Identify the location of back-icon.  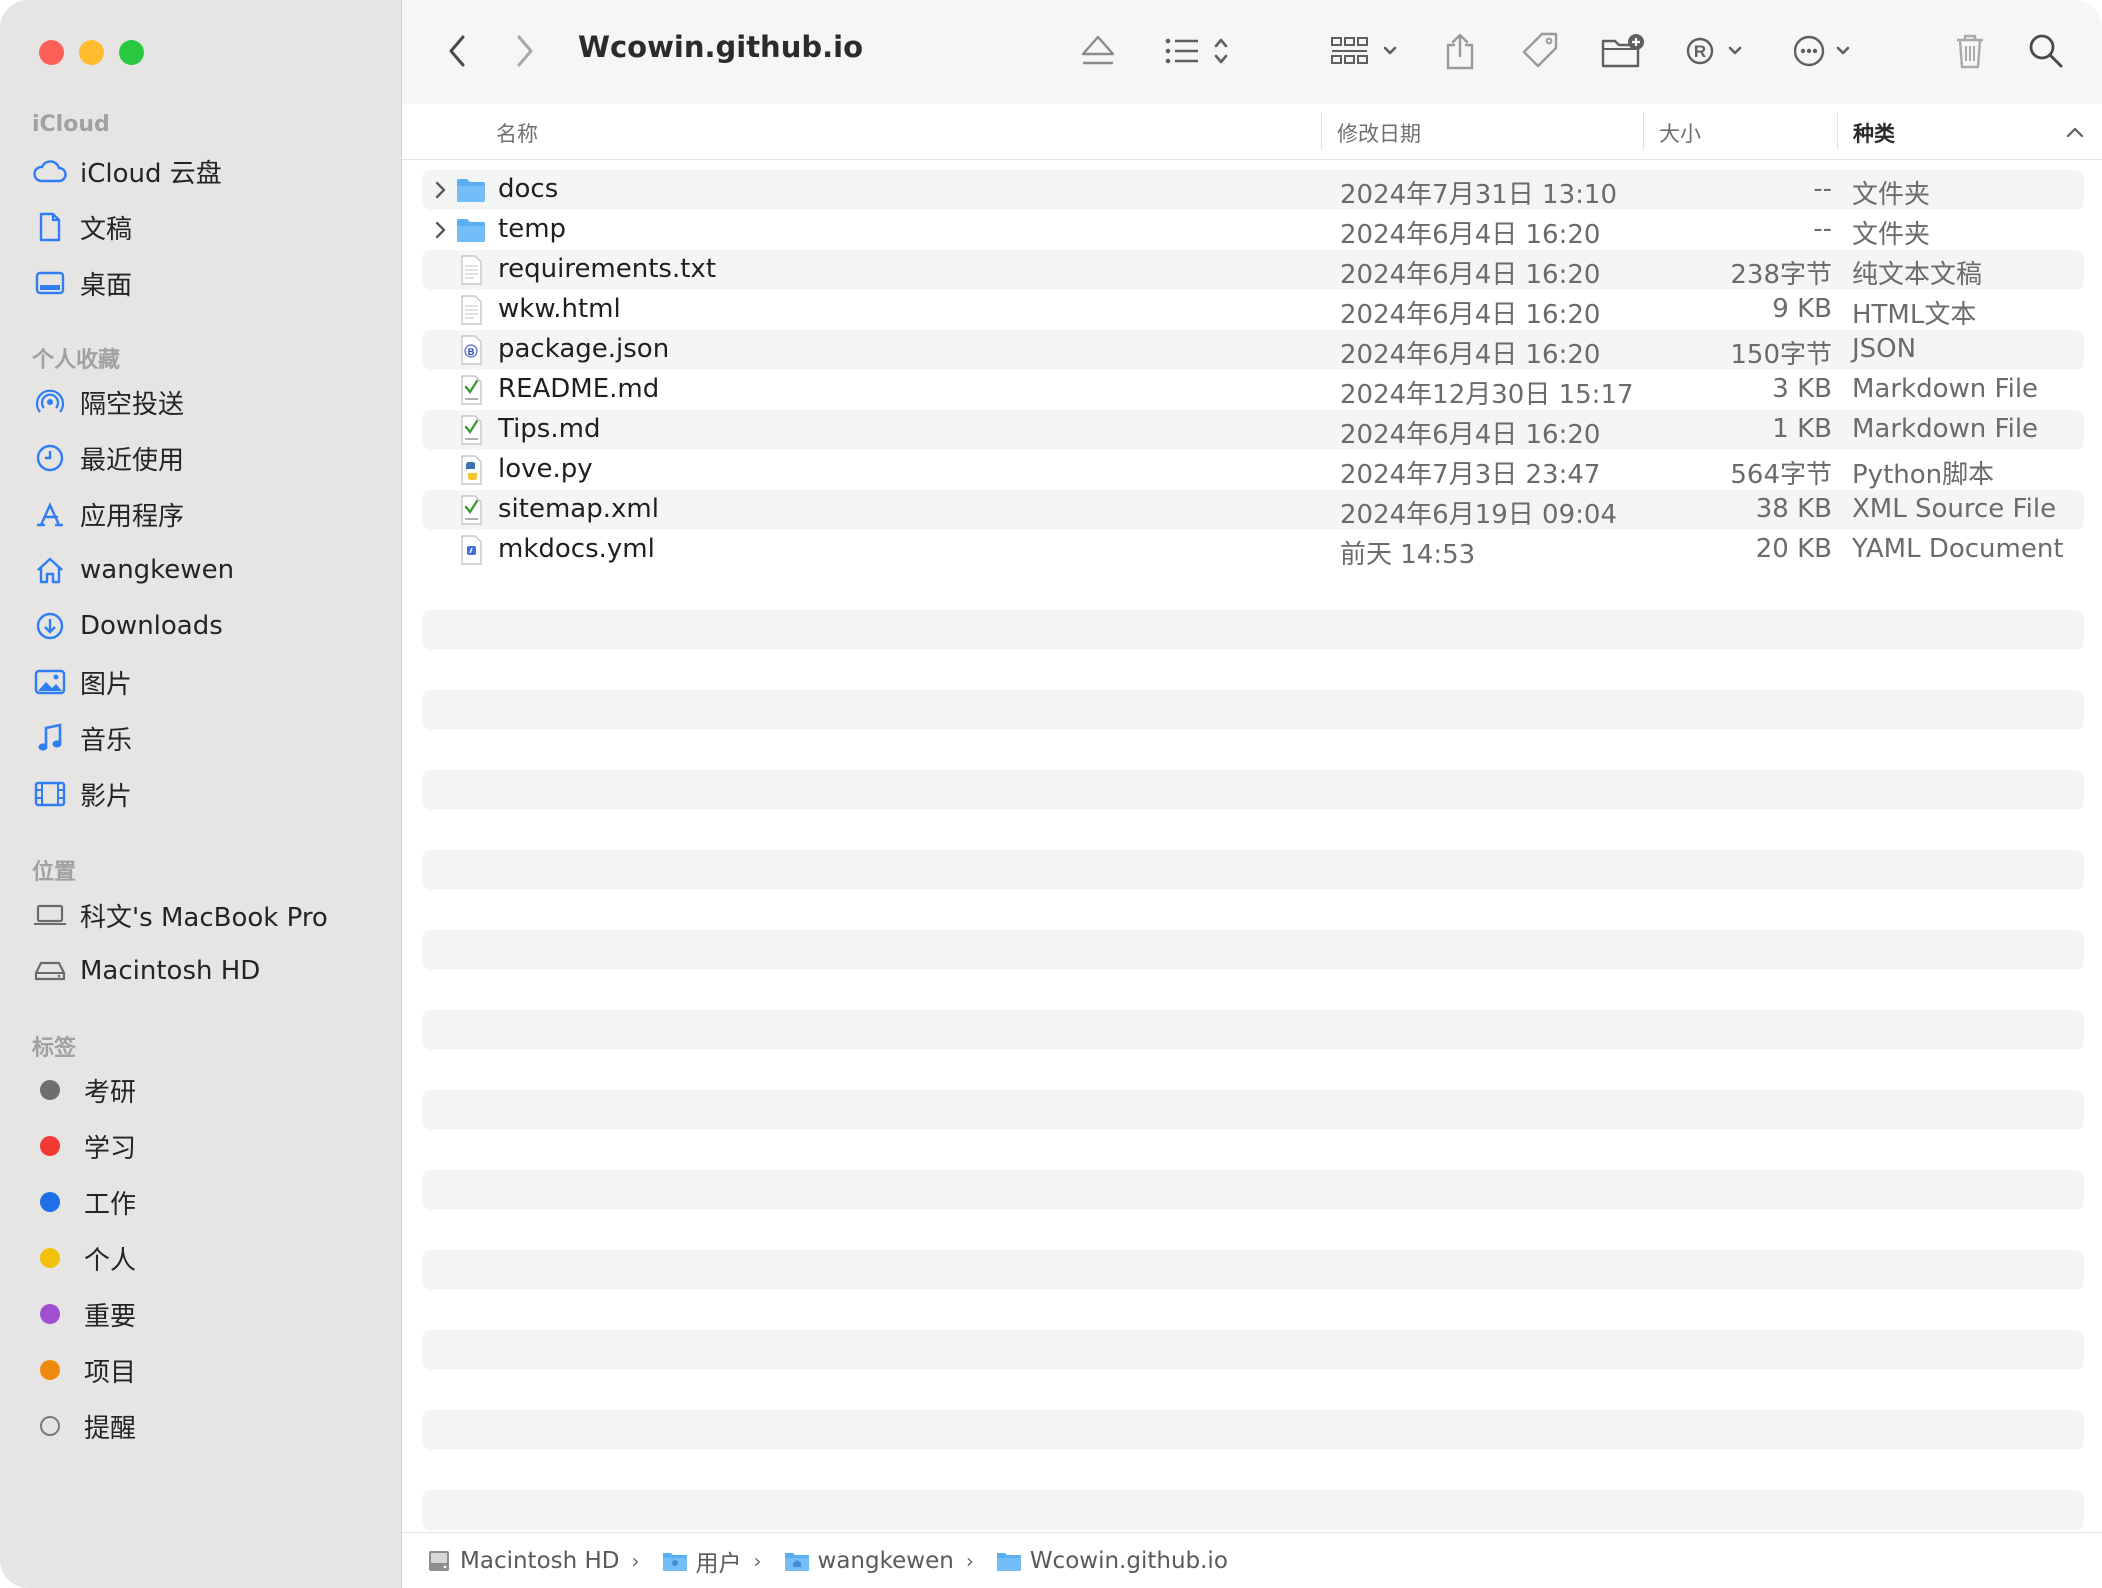
(457, 51).